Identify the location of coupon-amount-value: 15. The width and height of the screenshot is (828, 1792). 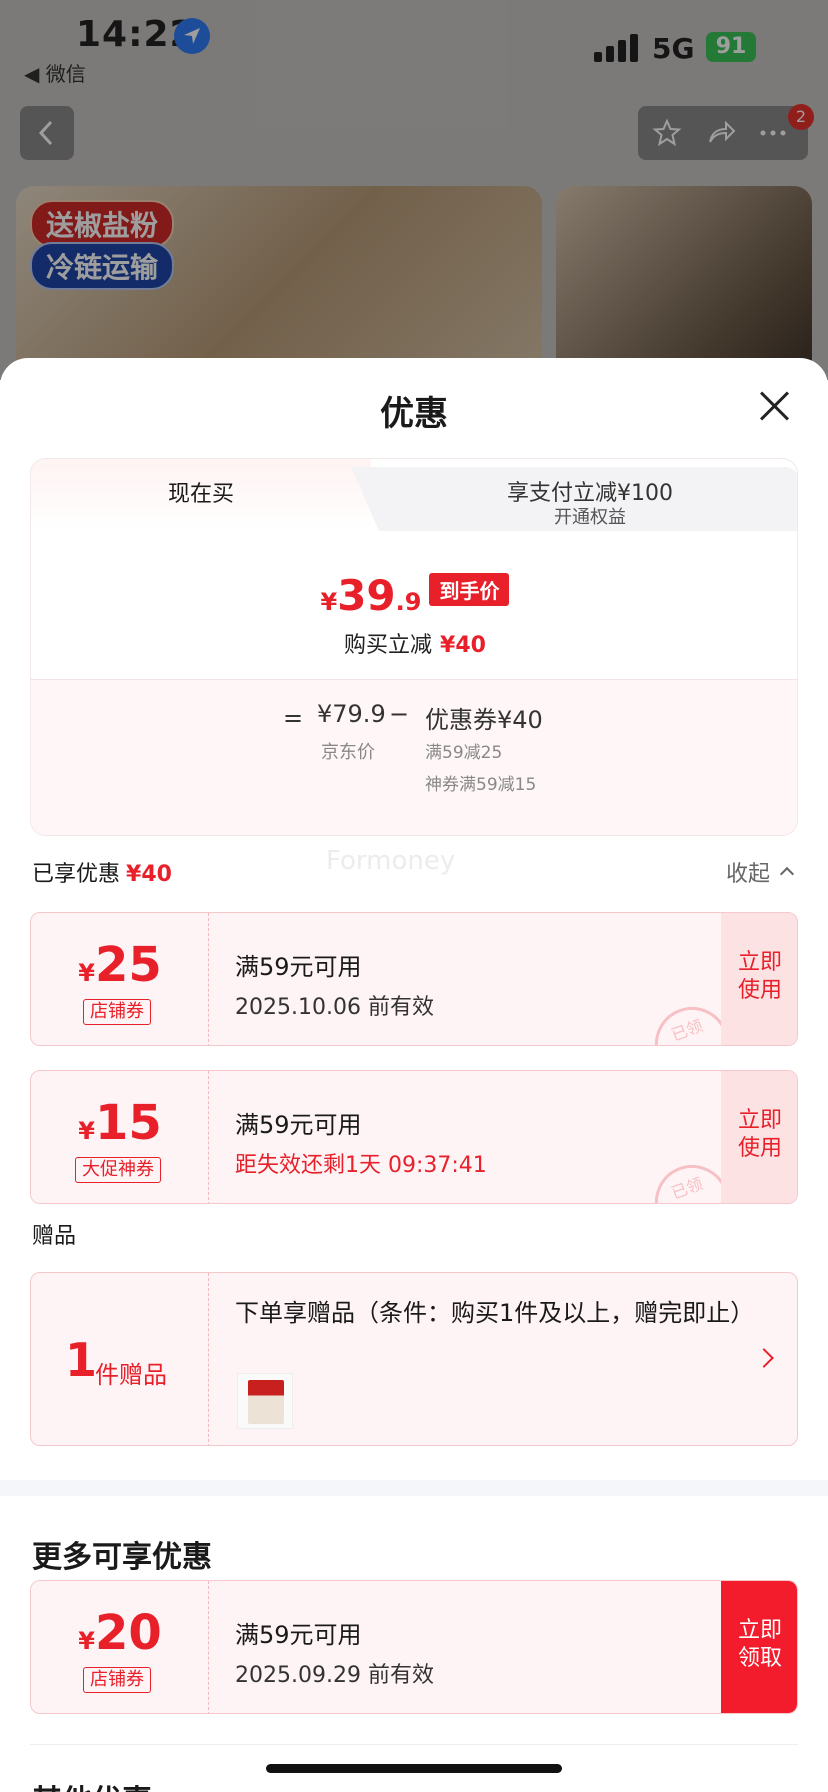
(128, 1123).